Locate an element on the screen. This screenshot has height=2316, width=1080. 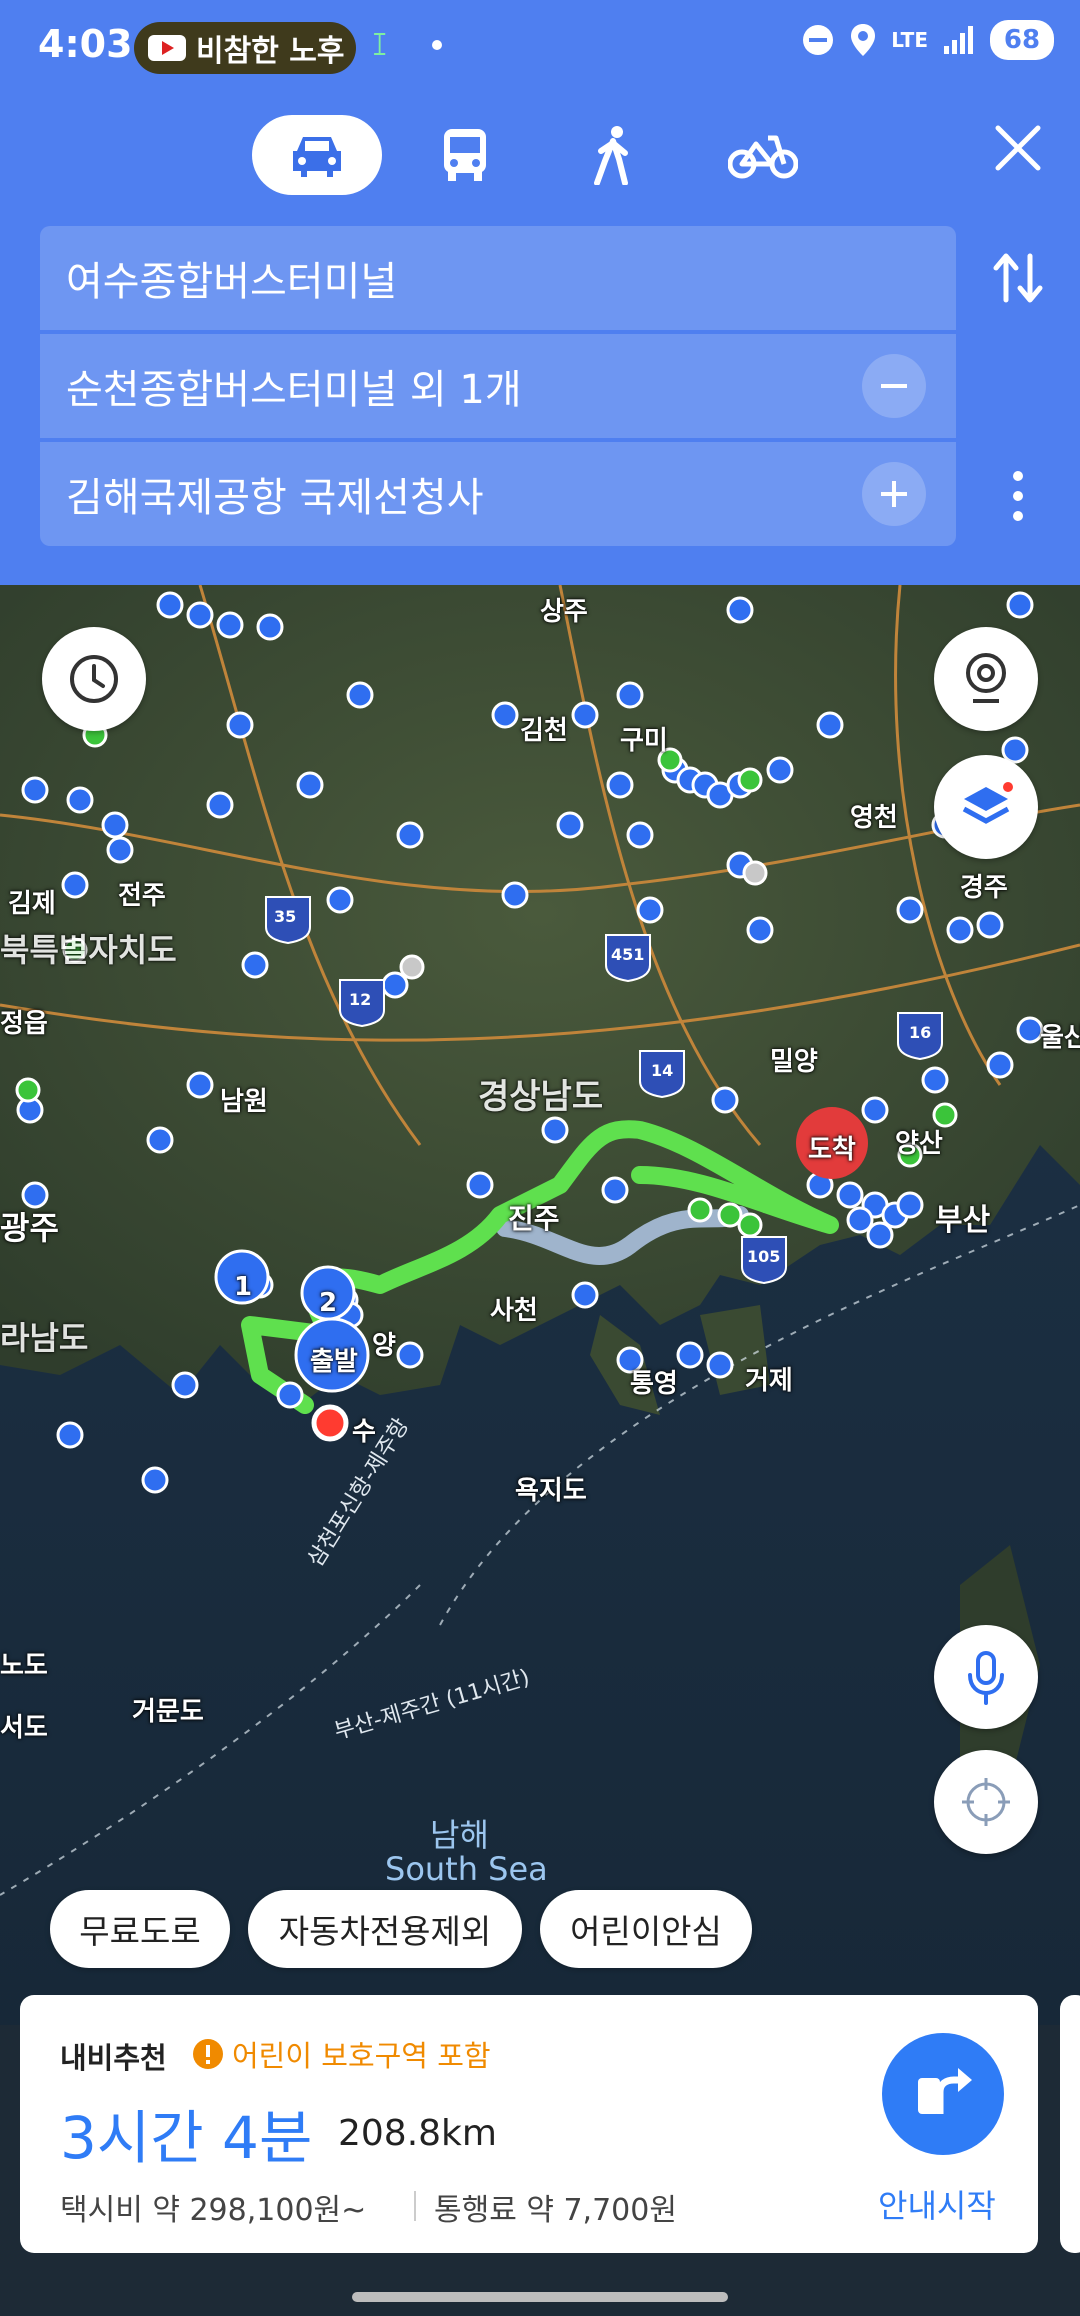
car-icon is located at coordinates (317, 157).